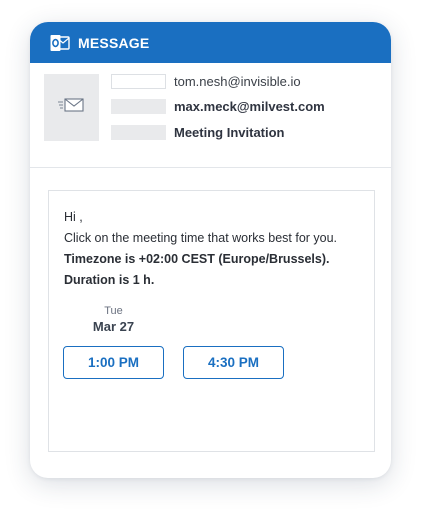 The height and width of the screenshot is (522, 425). Describe the element at coordinates (138, 81) in the screenshot. I see `from-label` at that location.